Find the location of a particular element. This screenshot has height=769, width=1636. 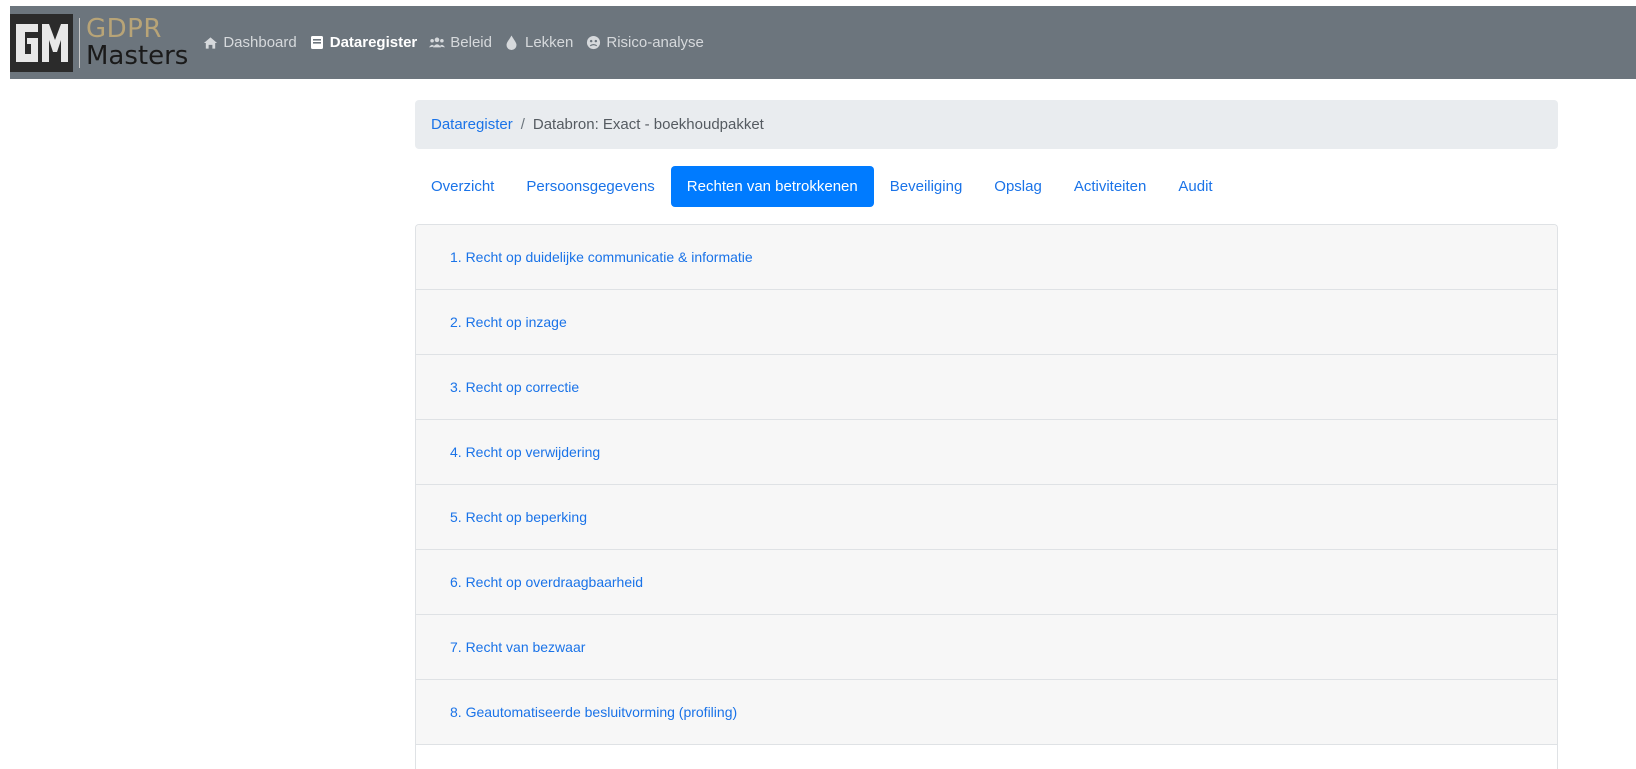

accordion-item-right-5: 5. Recht op beperking is located at coordinates (986, 517).